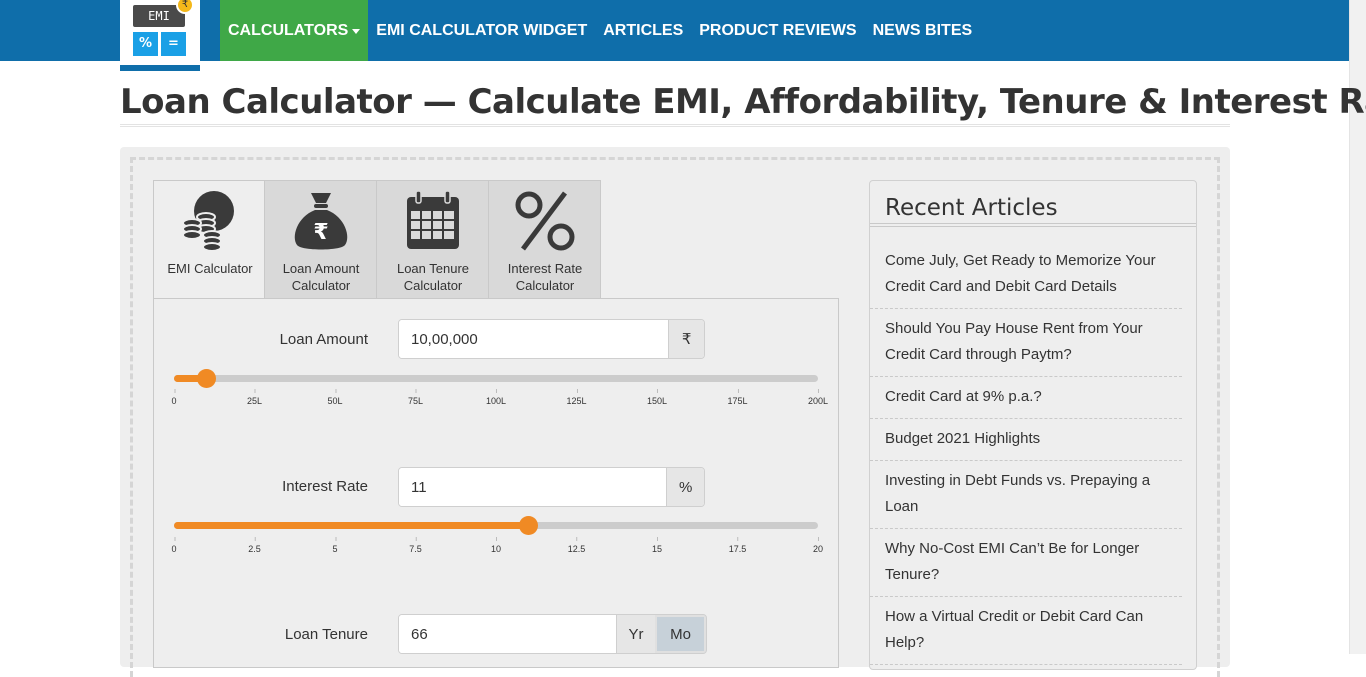 Image resolution: width=1366 pixels, height=677 pixels. I want to click on interest-rate-slider, so click(496, 525).